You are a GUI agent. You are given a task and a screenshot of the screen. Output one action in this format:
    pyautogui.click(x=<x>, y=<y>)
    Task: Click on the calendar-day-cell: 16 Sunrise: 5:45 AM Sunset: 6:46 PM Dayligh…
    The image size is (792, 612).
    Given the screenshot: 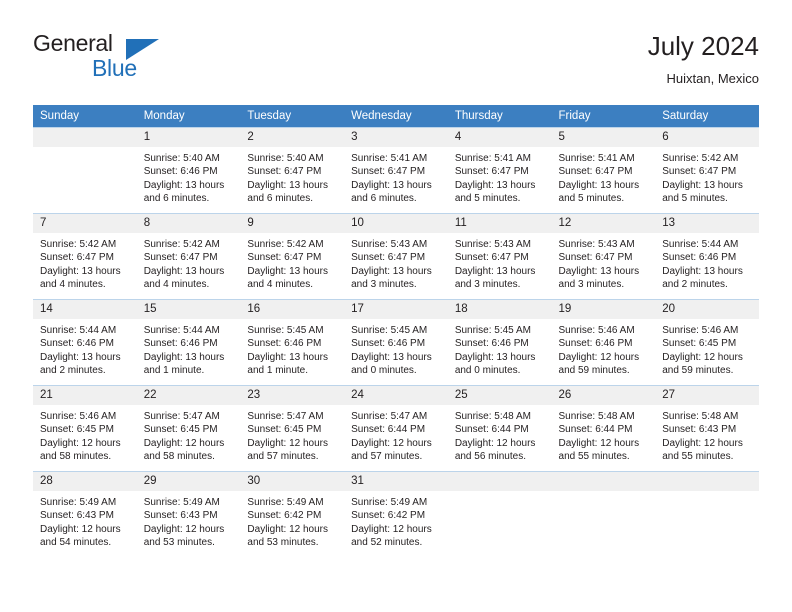 What is the action you would take?
    pyautogui.click(x=292, y=342)
    